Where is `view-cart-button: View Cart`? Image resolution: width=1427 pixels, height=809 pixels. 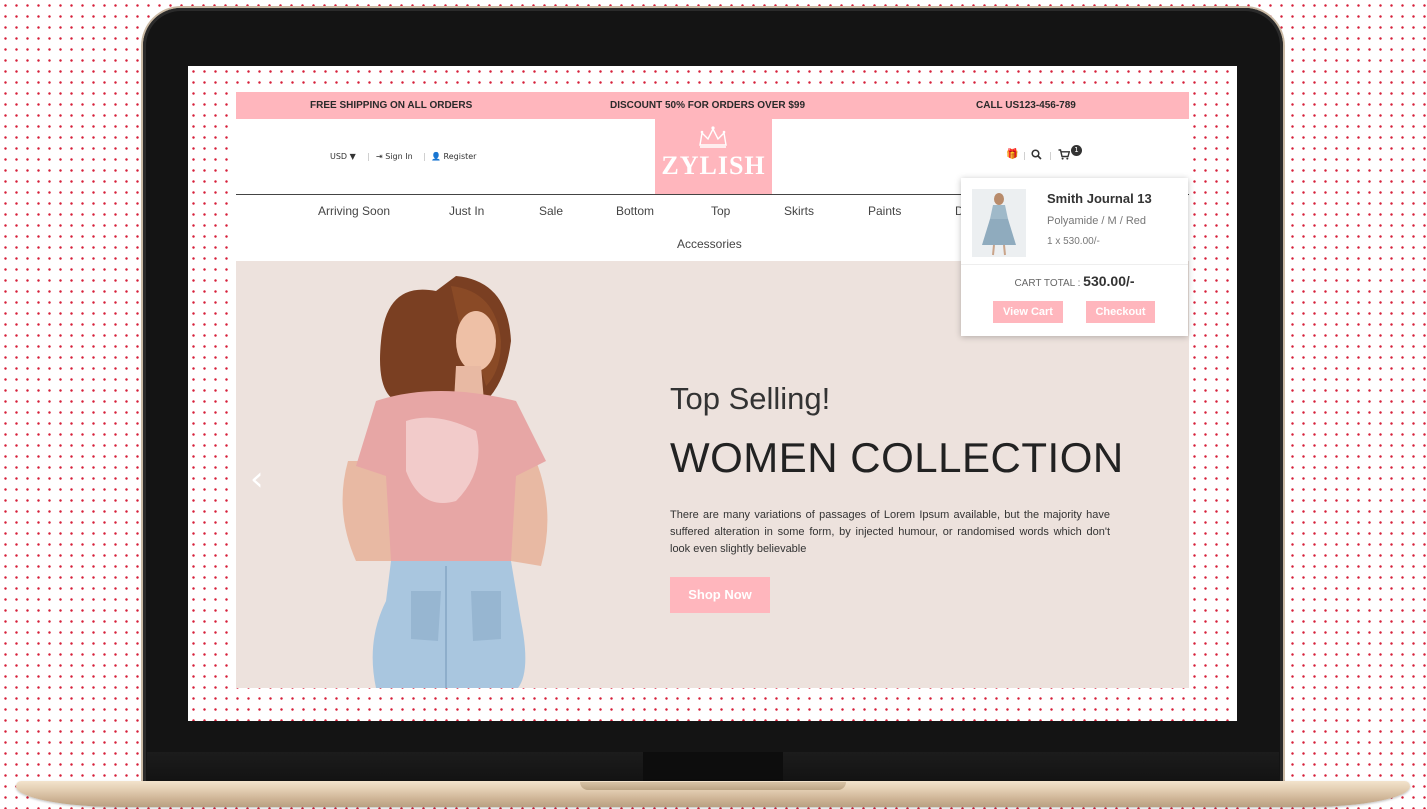
view-cart-button: View Cart is located at coordinates (1028, 312).